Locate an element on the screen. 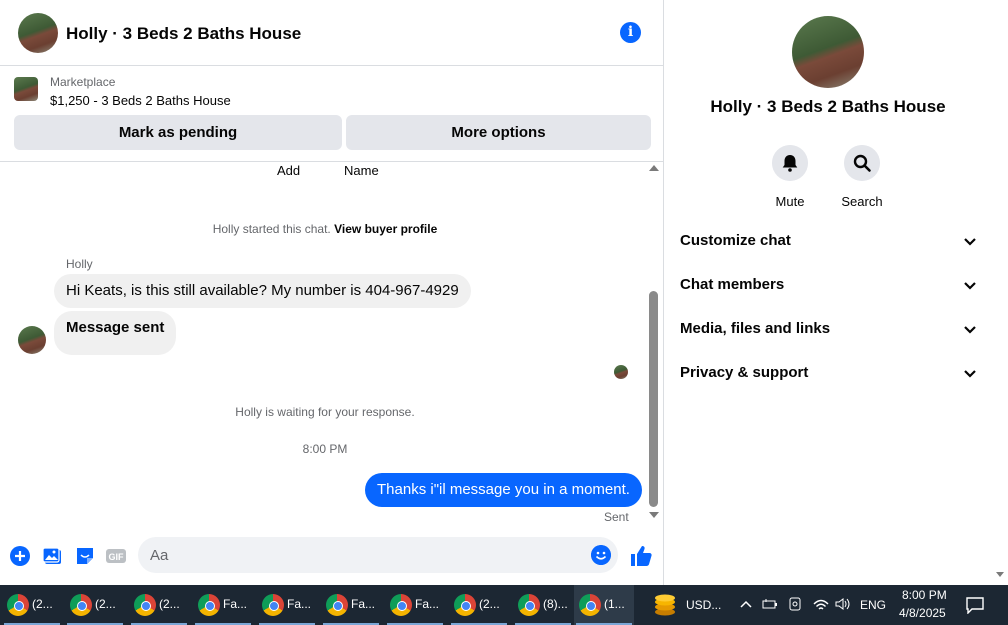  section-label: Chat members is located at coordinates (732, 284).